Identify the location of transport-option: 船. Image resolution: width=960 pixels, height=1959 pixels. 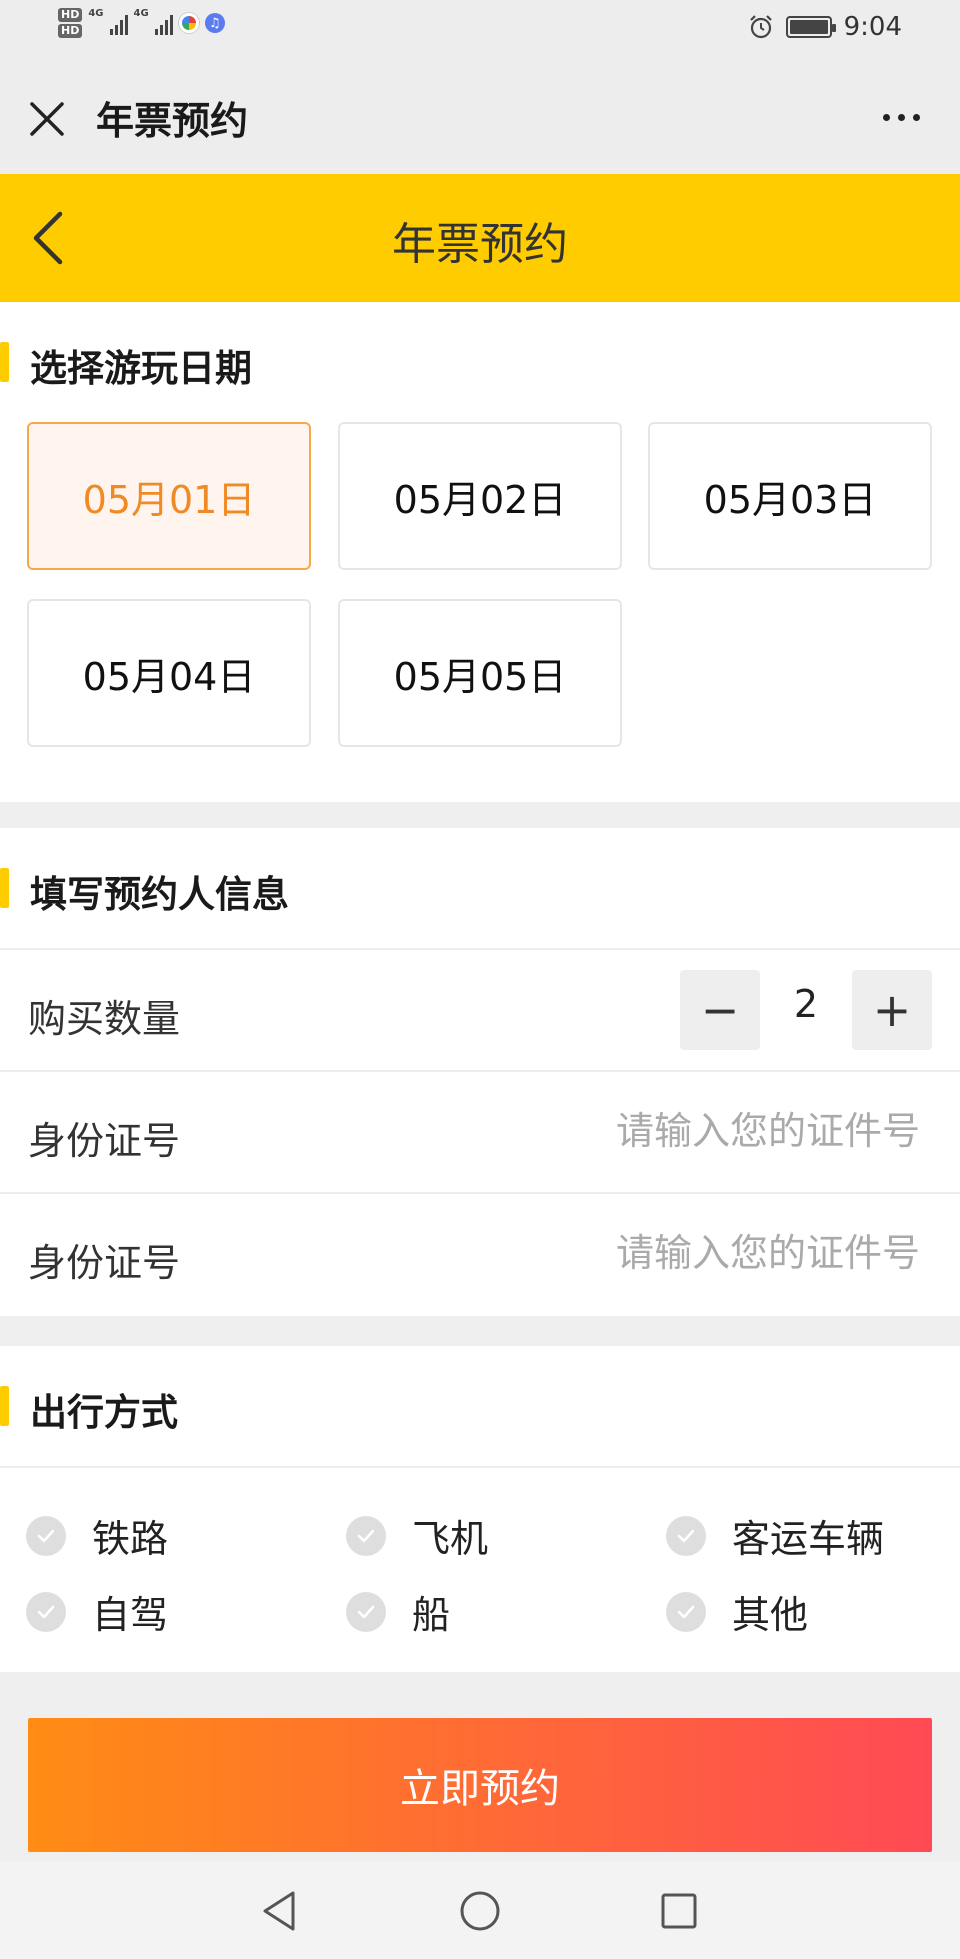
(398, 1611).